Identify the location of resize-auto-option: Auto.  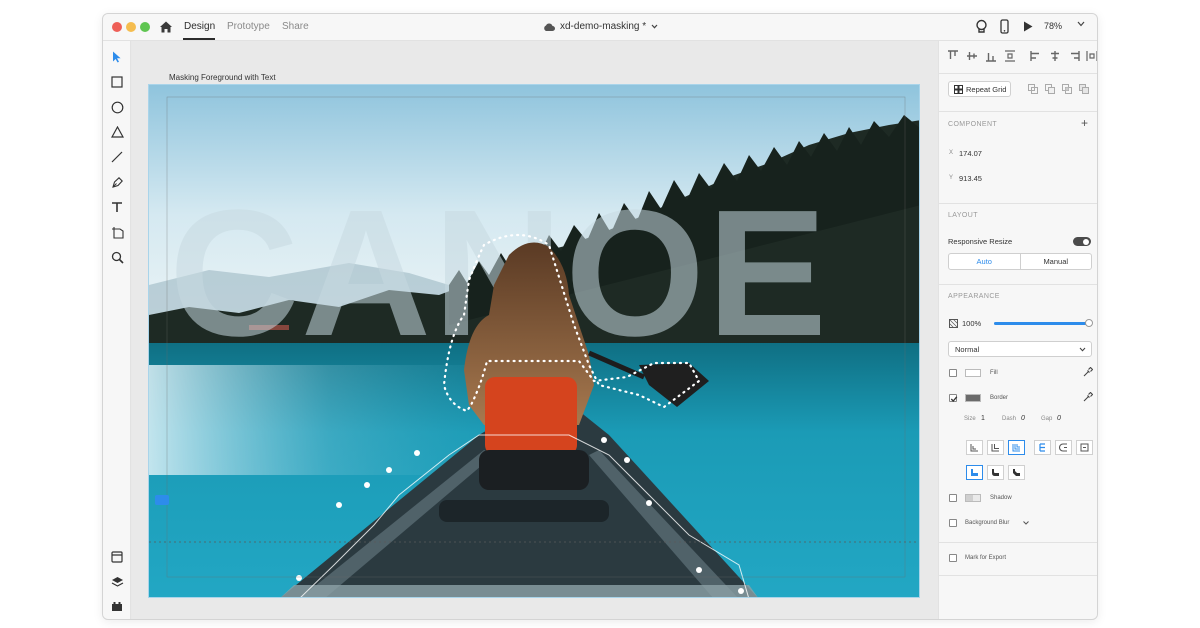
(985, 261).